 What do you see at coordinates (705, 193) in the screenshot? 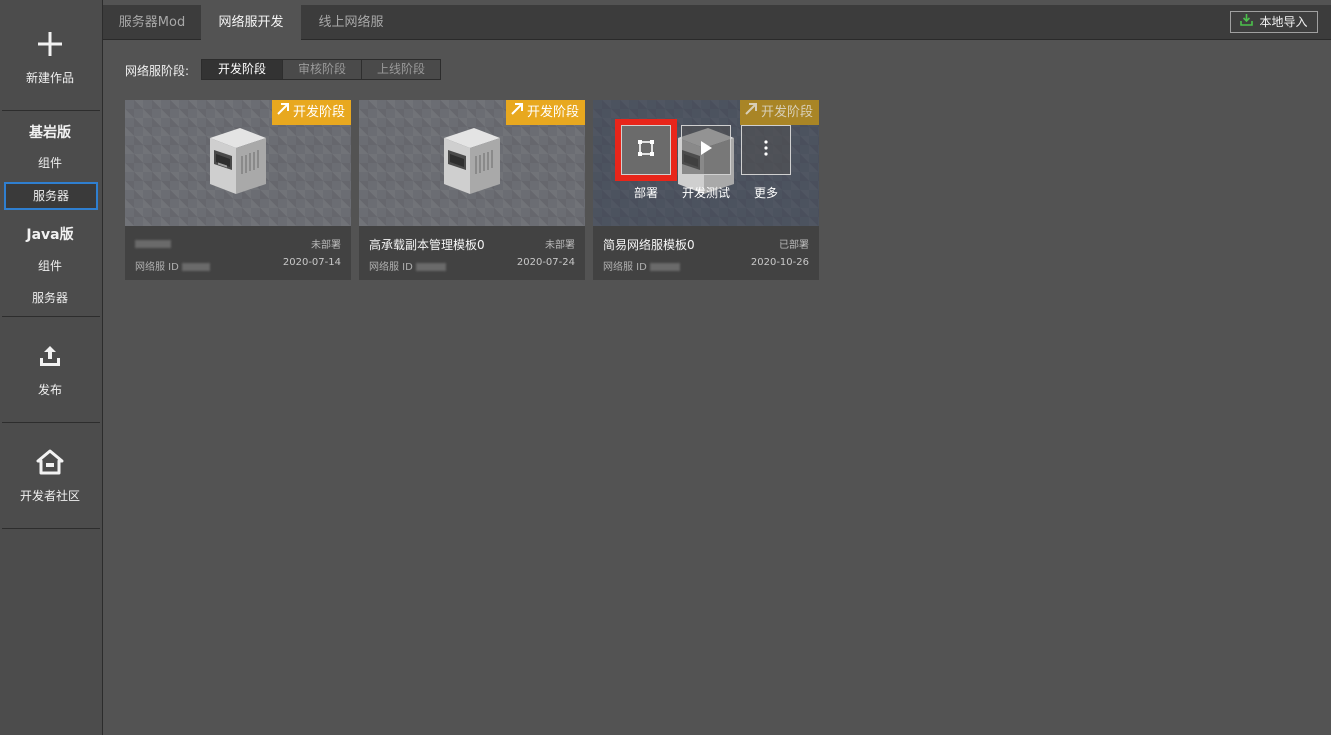
I see `dev-test-label: 开发测试` at bounding box center [705, 193].